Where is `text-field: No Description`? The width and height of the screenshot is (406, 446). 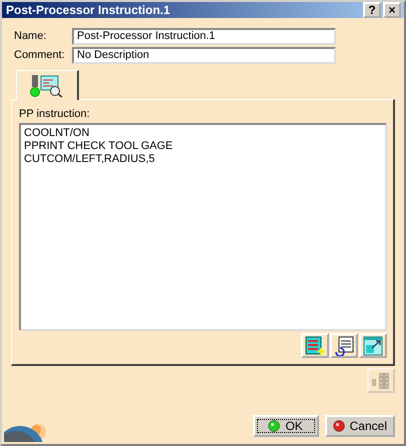 text-field: No Description is located at coordinates (204, 55).